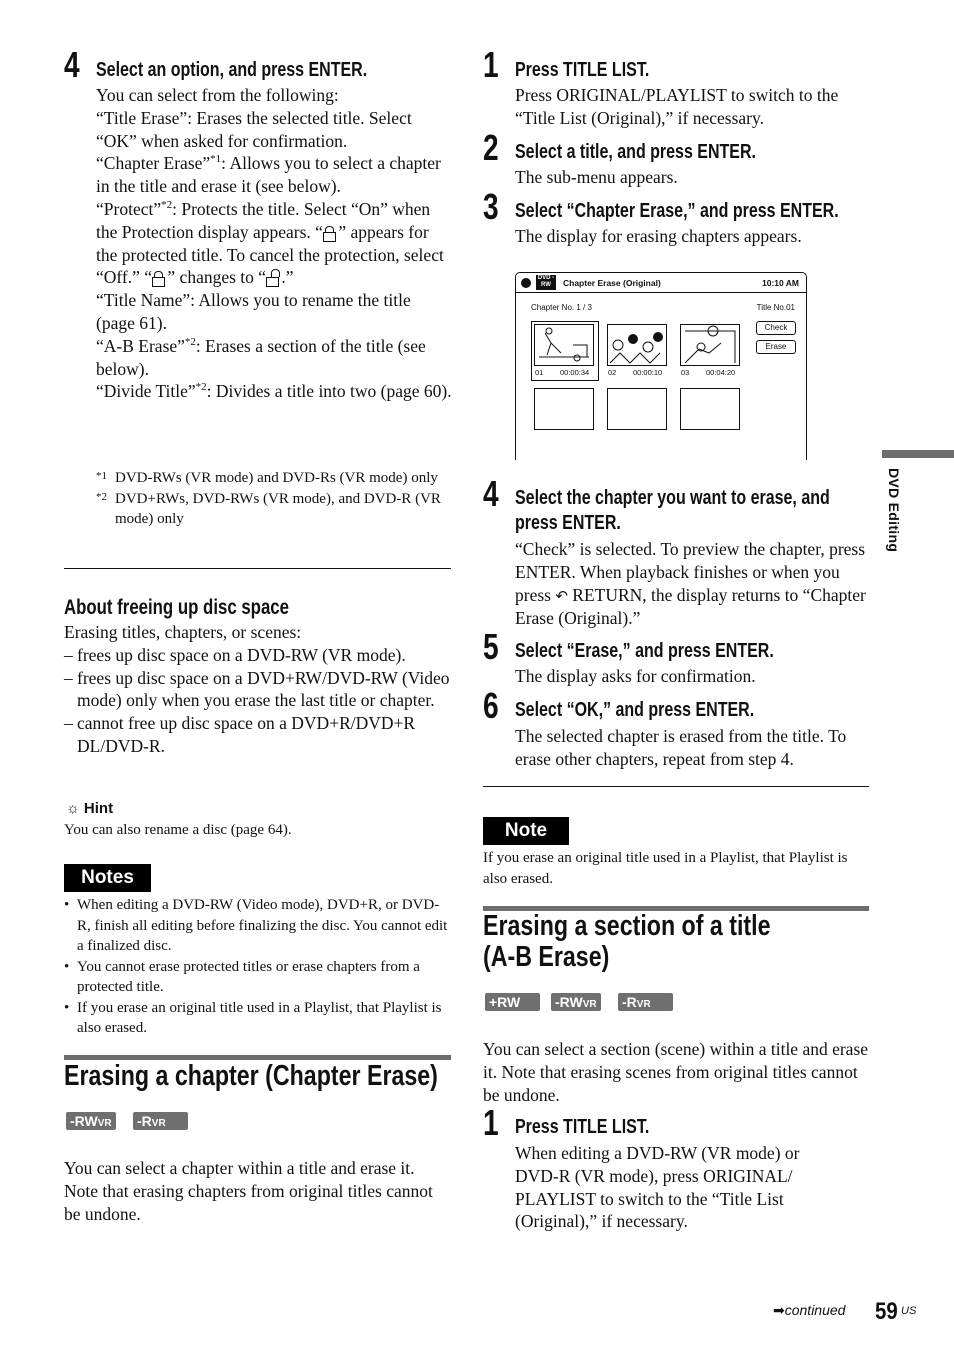 The width and height of the screenshot is (954, 1352). What do you see at coordinates (178, 830) in the screenshot?
I see `hint-text: You can also rename a disc (page 64).` at bounding box center [178, 830].